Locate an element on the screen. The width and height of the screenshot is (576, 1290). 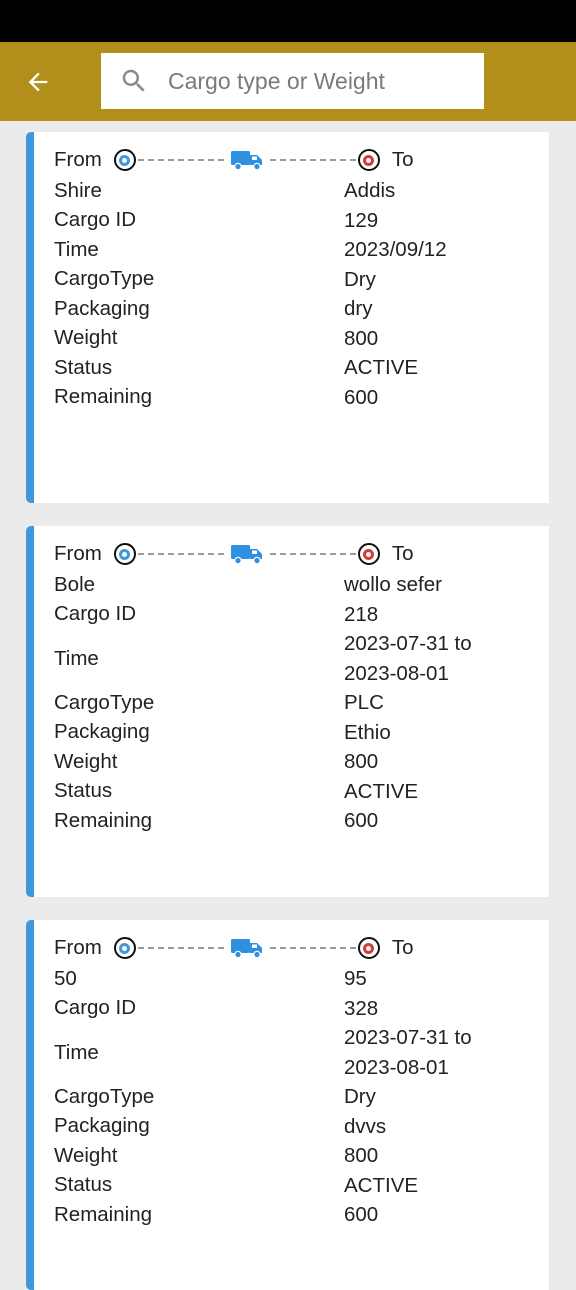
back-button is located at coordinates (38, 82).